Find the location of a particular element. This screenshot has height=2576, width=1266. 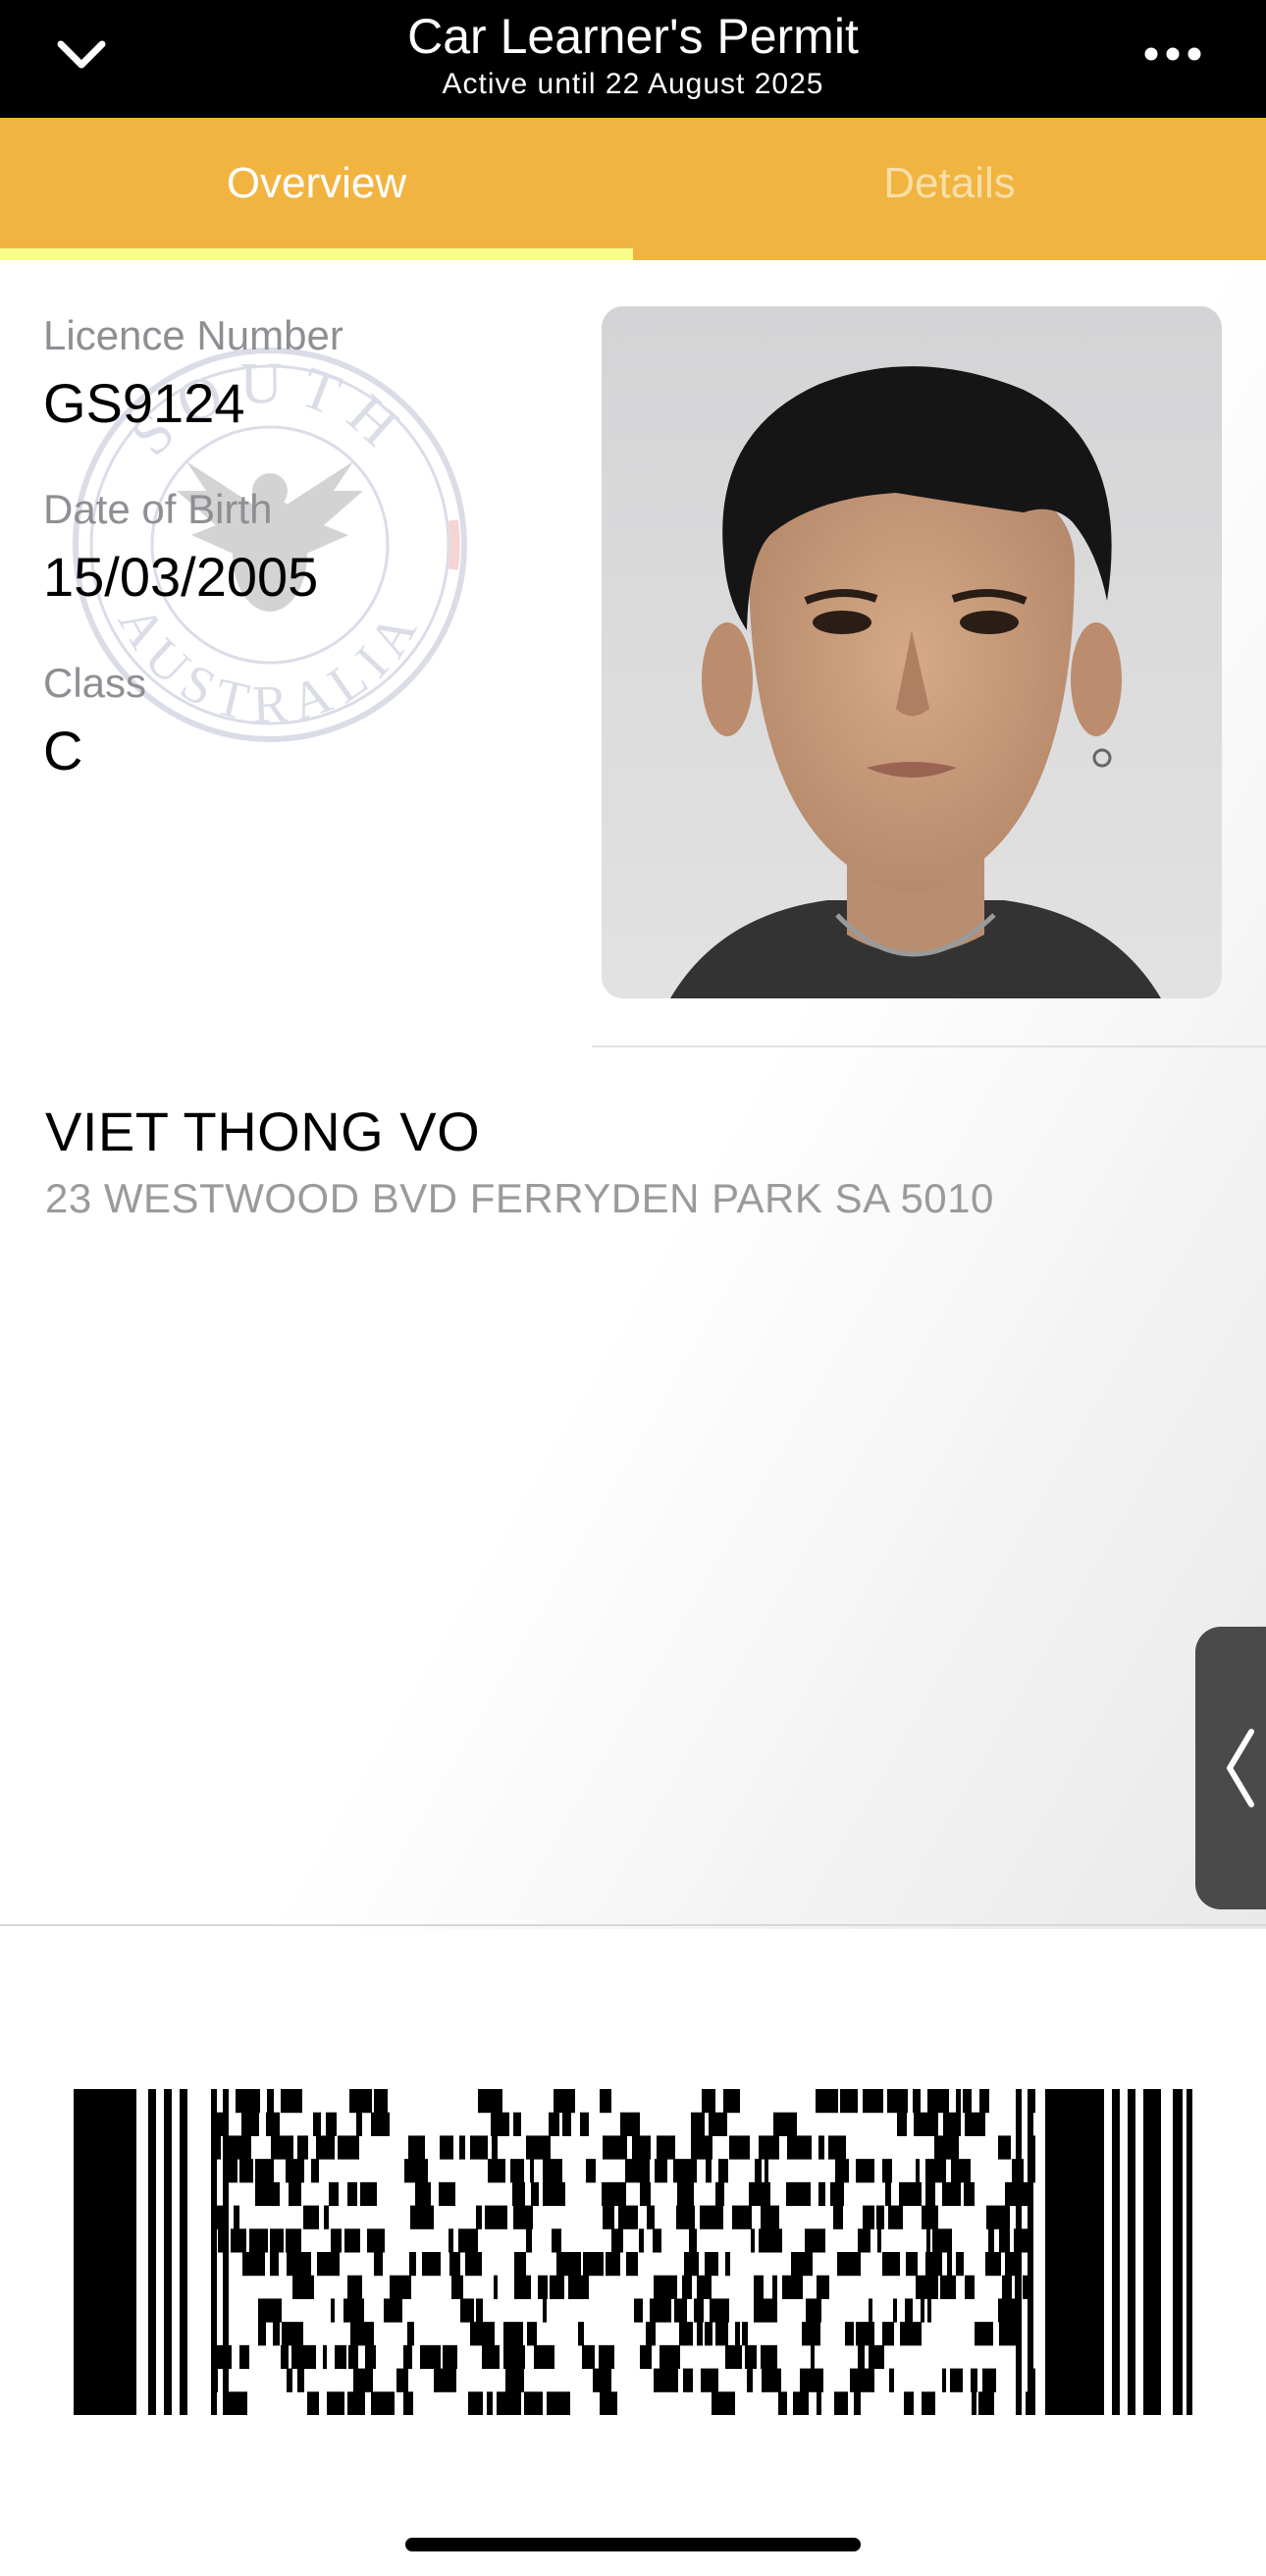

ellipsis-icon is located at coordinates (1172, 54).